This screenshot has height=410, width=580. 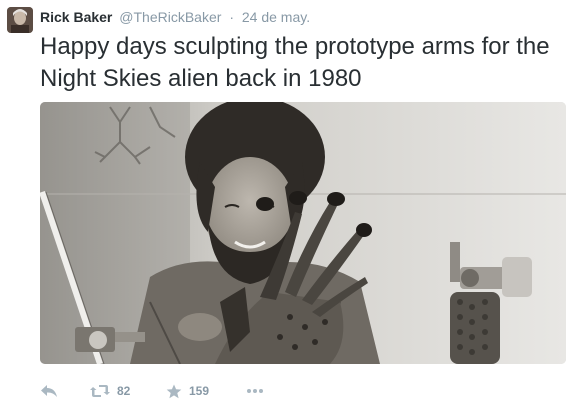 I want to click on tweet-header: Rick Baker @TheRickBaker · 24 de may., so click(x=175, y=17).